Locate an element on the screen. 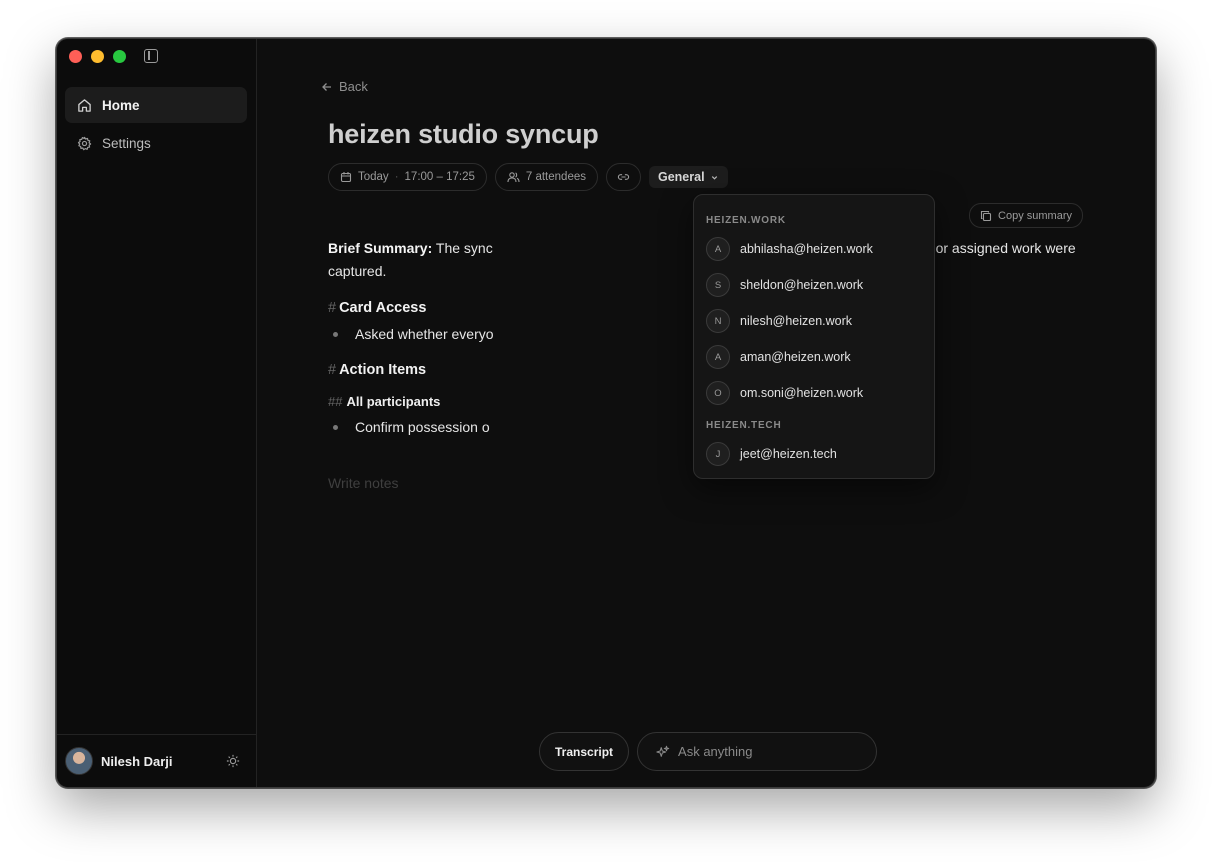 The image size is (1212, 862). attendee-item: S sheldon@heizen.work is located at coordinates (814, 285).